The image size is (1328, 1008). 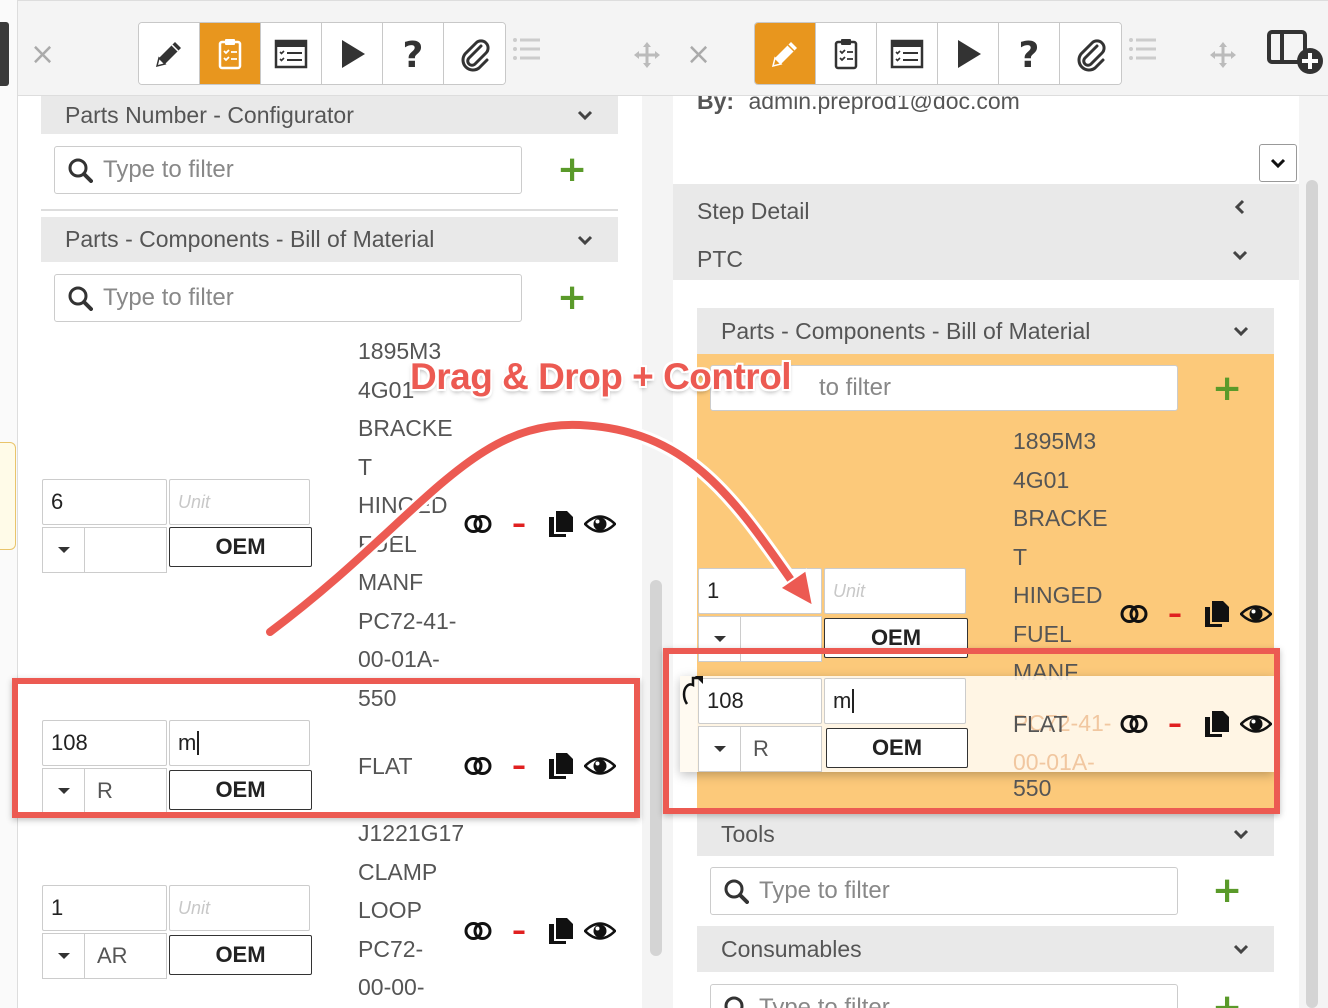 What do you see at coordinates (539, 528) in the screenshot?
I see `drag-arrow` at bounding box center [539, 528].